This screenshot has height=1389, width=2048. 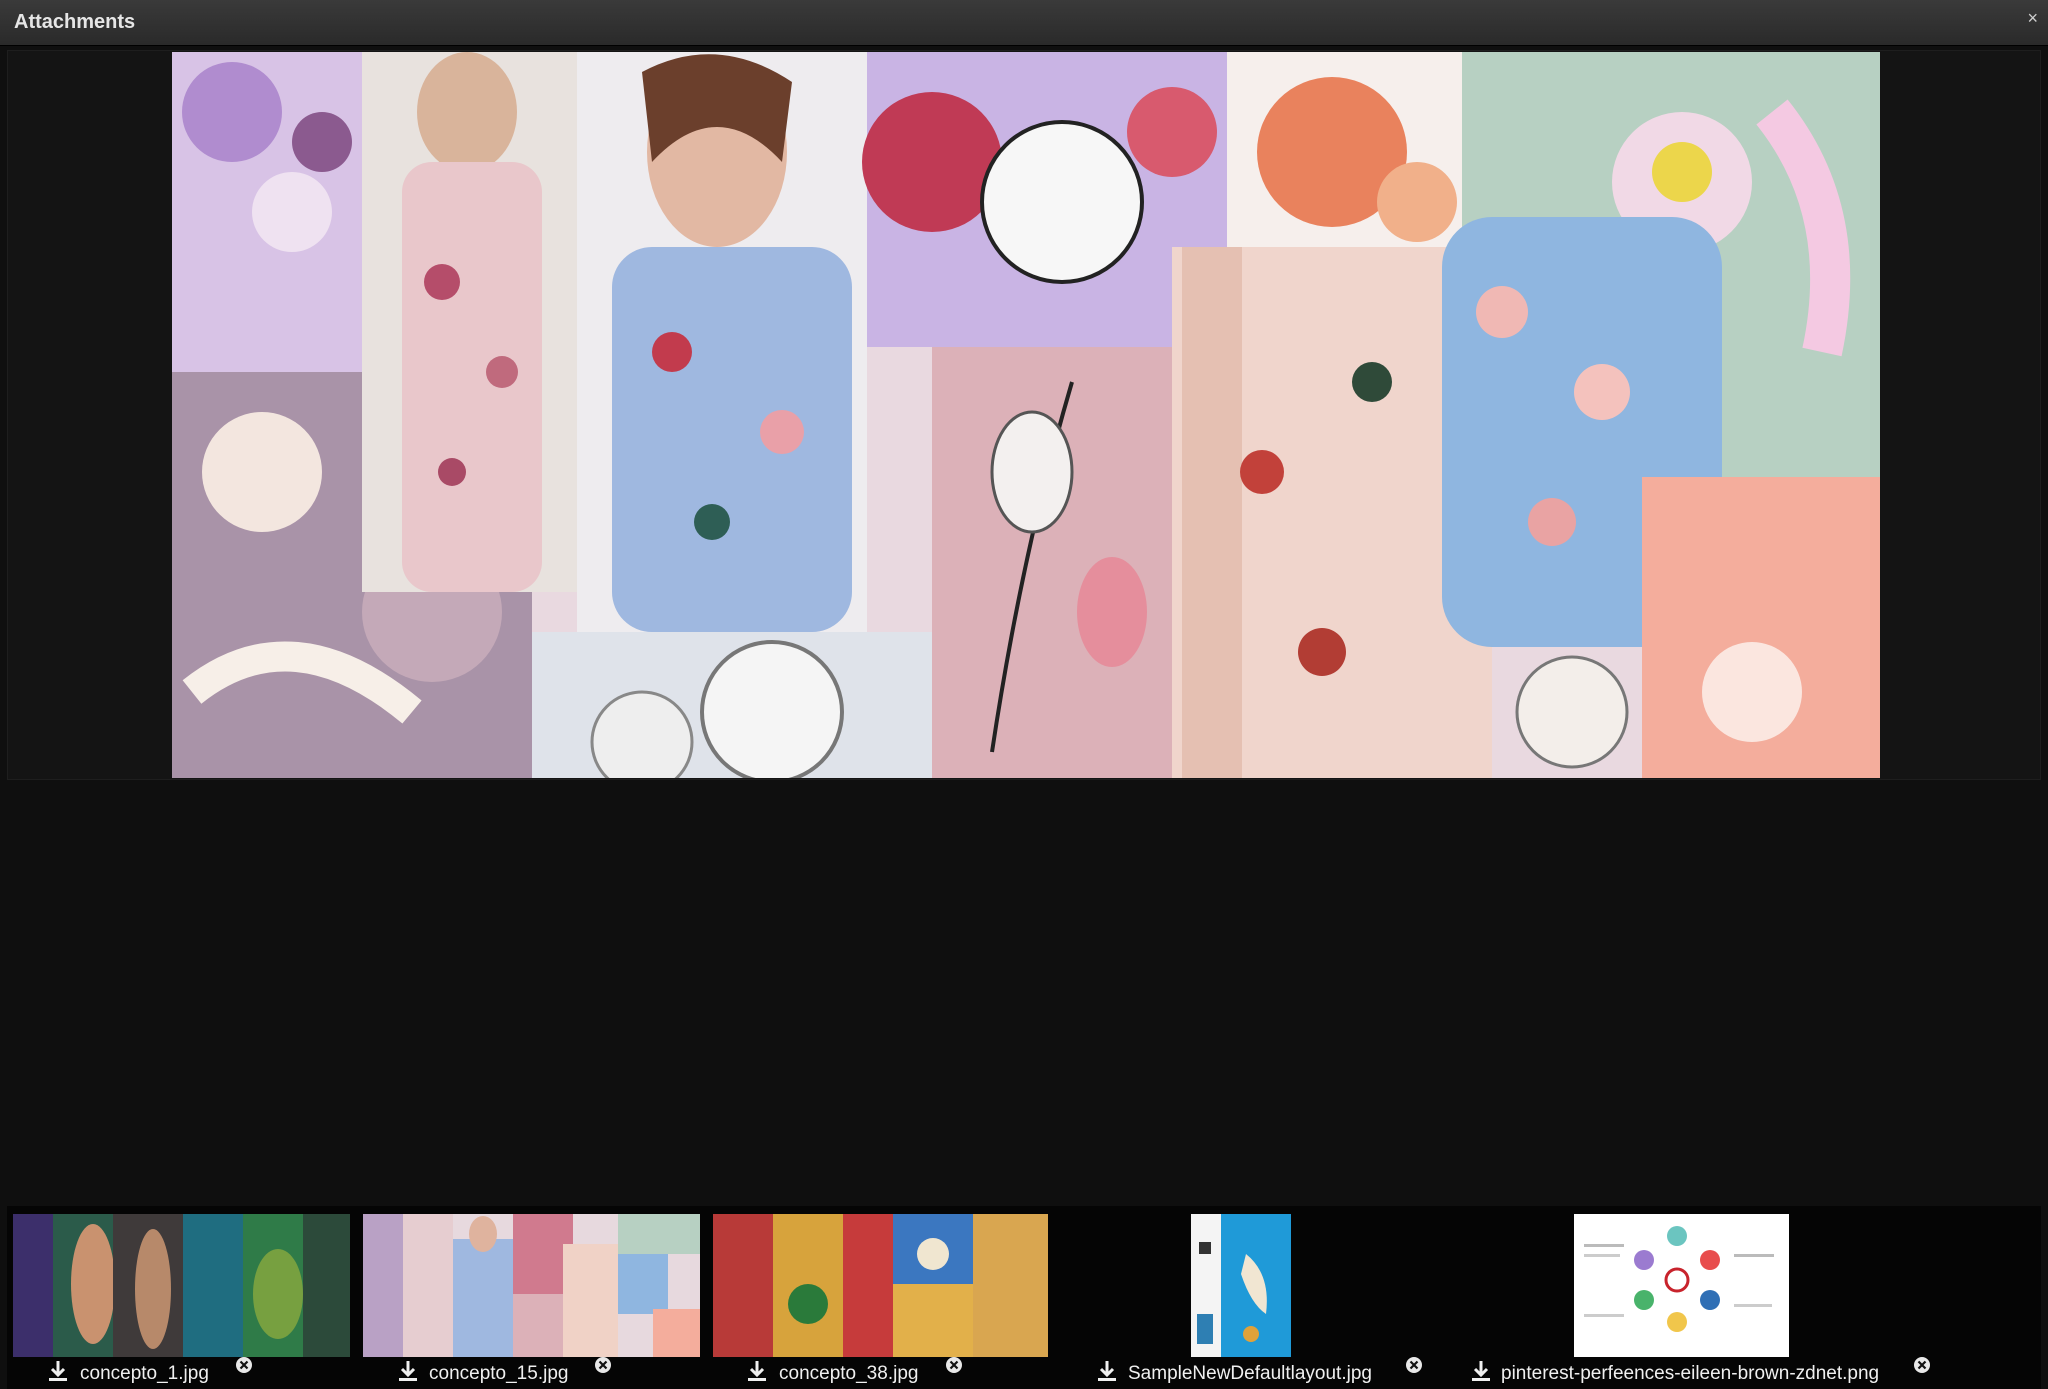 I want to click on window-title: Attachments, so click(x=75, y=22).